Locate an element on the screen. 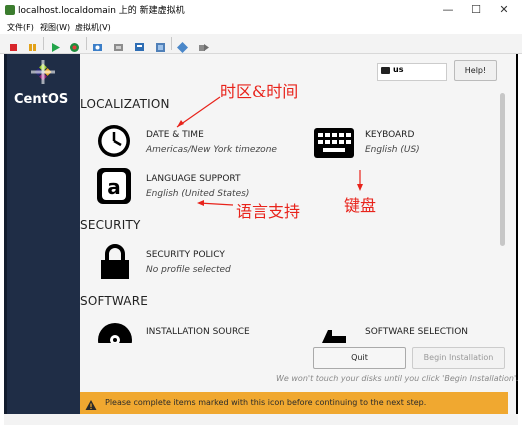 This screenshot has width=522, height=425. svg-text: a is located at coordinates (114, 187).